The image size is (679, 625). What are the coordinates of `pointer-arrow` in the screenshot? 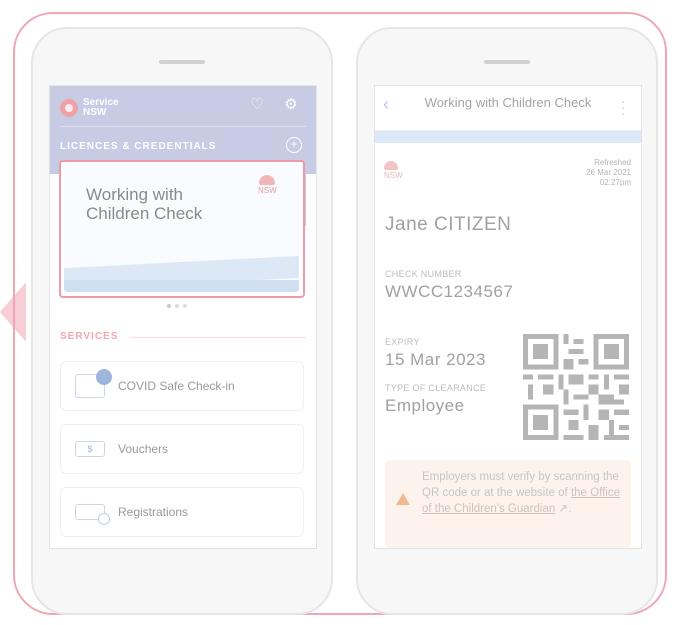 It's located at (13, 312).